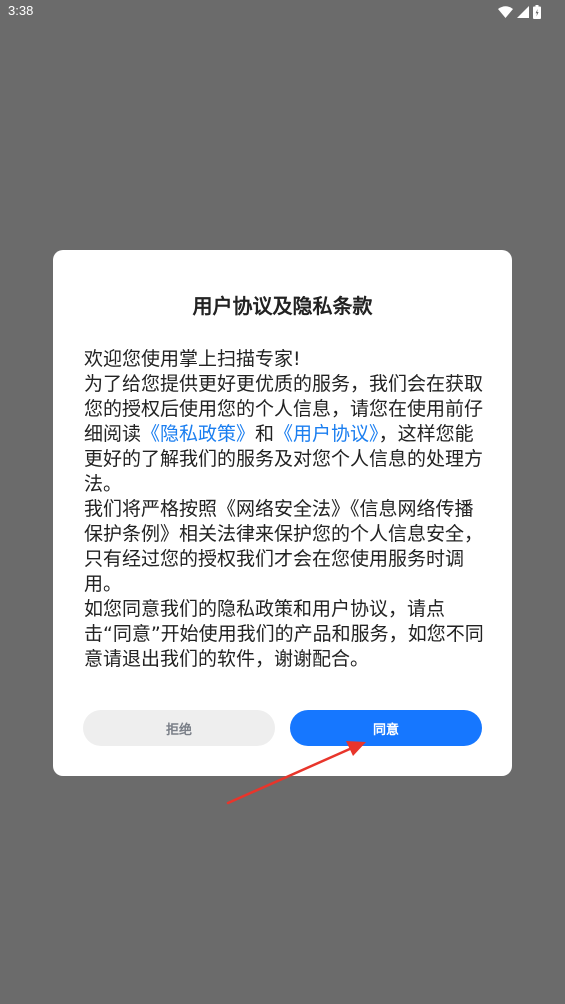 The width and height of the screenshot is (565, 1004). Describe the element at coordinates (265, 434) in the screenshot. I see `intro-text-b: 和` at that location.